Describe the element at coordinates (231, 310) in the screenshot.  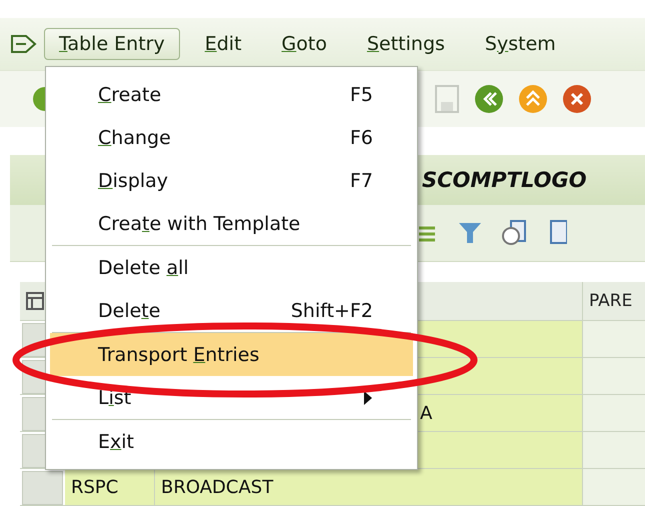
I see `menu-option: Delete Shift+F2` at that location.